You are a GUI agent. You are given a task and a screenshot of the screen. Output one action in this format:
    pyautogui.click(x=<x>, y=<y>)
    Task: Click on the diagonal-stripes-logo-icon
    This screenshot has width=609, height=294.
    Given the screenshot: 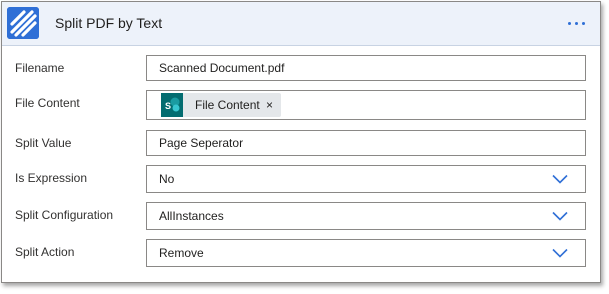 What is the action you would take?
    pyautogui.click(x=23, y=23)
    